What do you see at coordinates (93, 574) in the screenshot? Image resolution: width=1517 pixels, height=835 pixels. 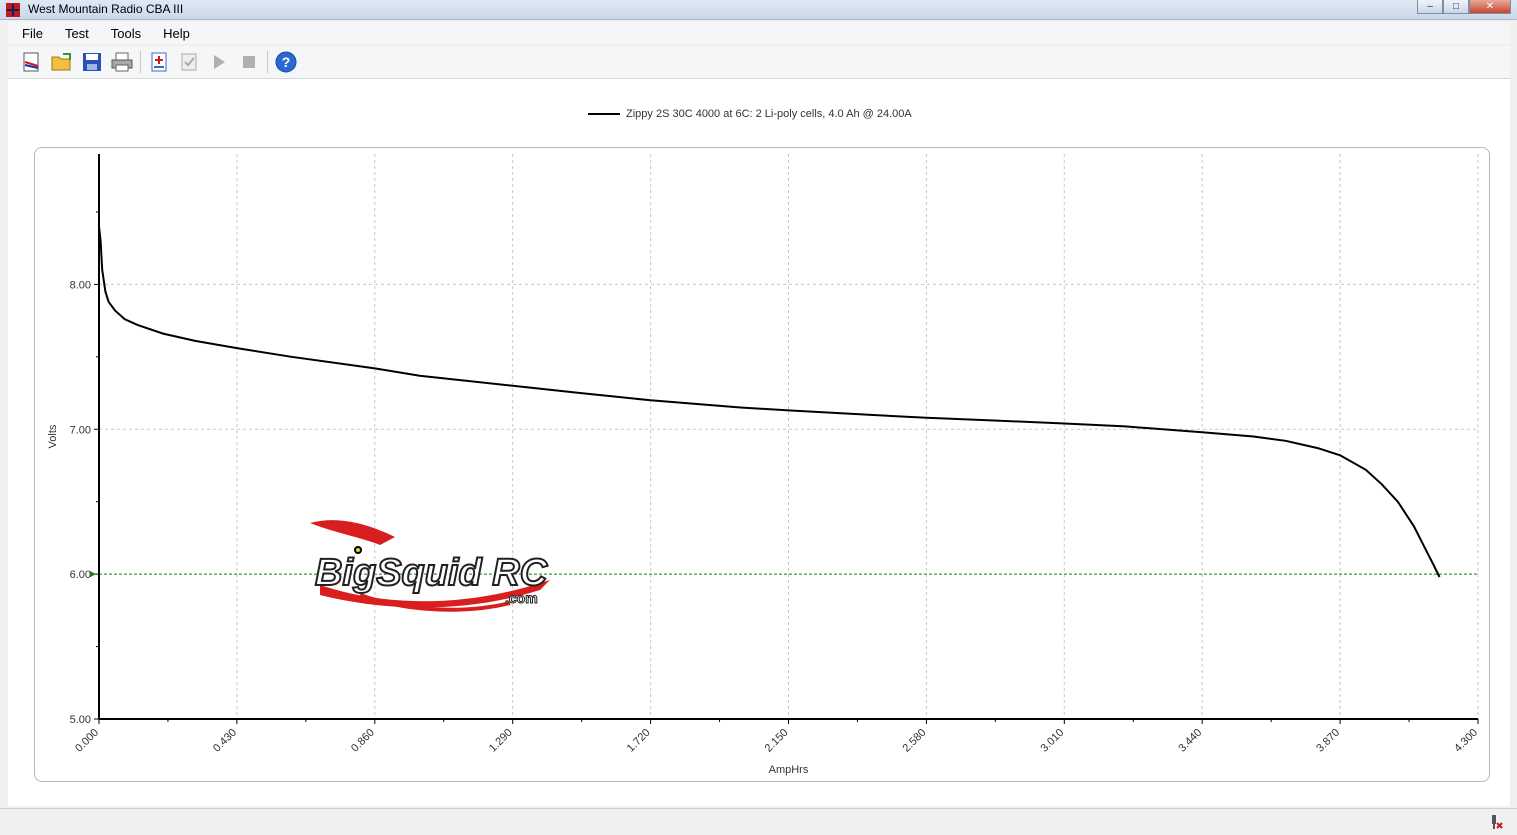 I see `cutoff-marker-icon` at bounding box center [93, 574].